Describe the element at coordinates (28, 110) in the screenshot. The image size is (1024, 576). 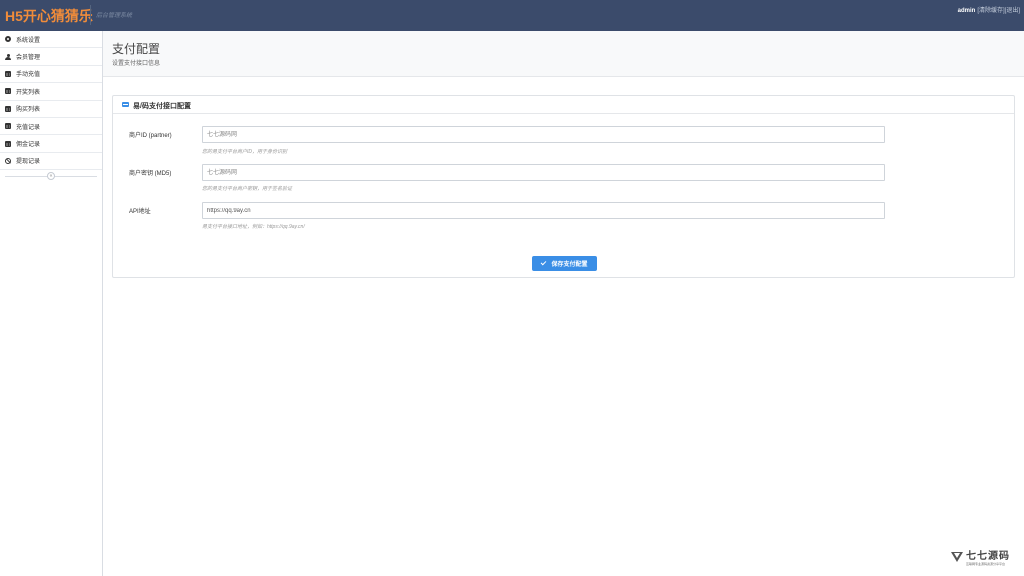
I see `sidebar-item-label: 购买列表` at that location.